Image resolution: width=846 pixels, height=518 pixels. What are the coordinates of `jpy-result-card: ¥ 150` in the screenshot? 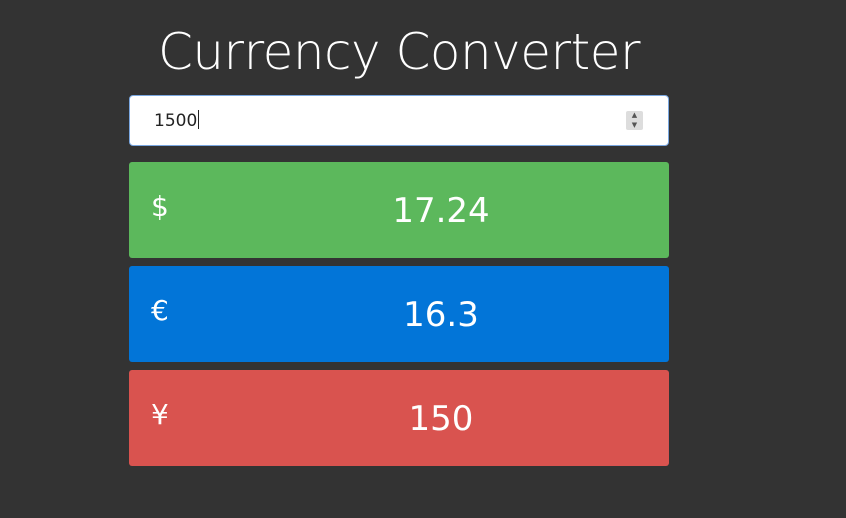 It's located at (399, 418).